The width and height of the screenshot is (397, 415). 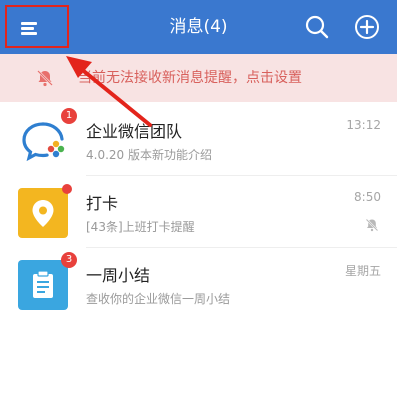 I want to click on conversation-time: 8:50, so click(x=367, y=197).